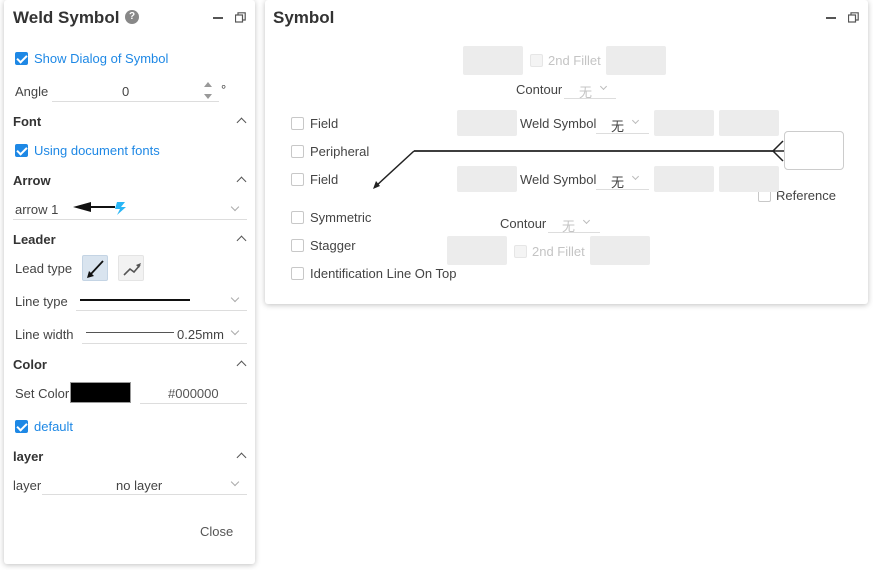 Image resolution: width=873 pixels, height=570 pixels. What do you see at coordinates (620, 250) in the screenshot?
I see `bottom-fillet-right-box` at bounding box center [620, 250].